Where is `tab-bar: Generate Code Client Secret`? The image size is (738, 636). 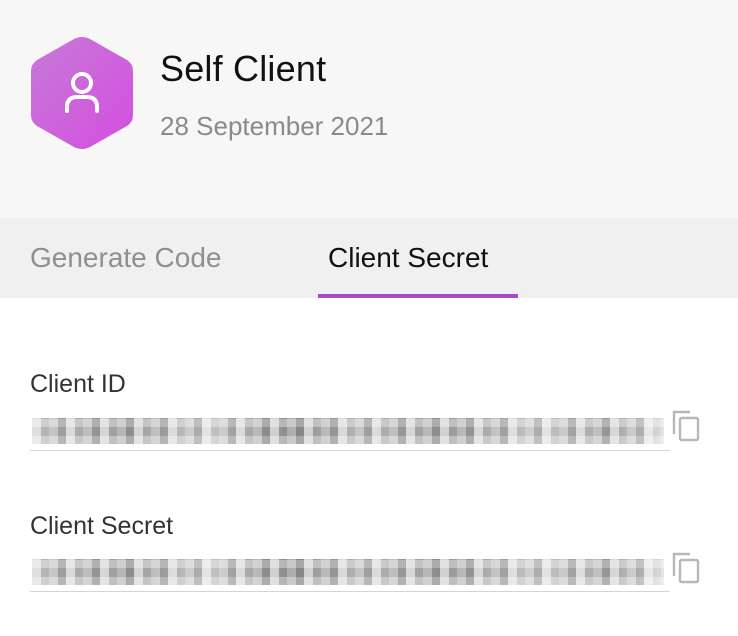
tab-bar: Generate Code Client Secret is located at coordinates (369, 258).